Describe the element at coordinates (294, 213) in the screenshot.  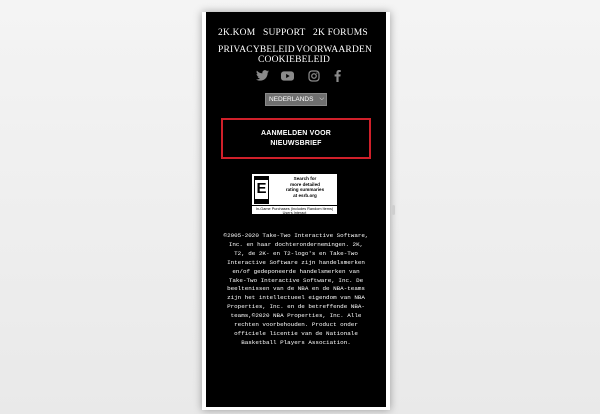
I see `esrb-descriptor-line: Users Interact` at that location.